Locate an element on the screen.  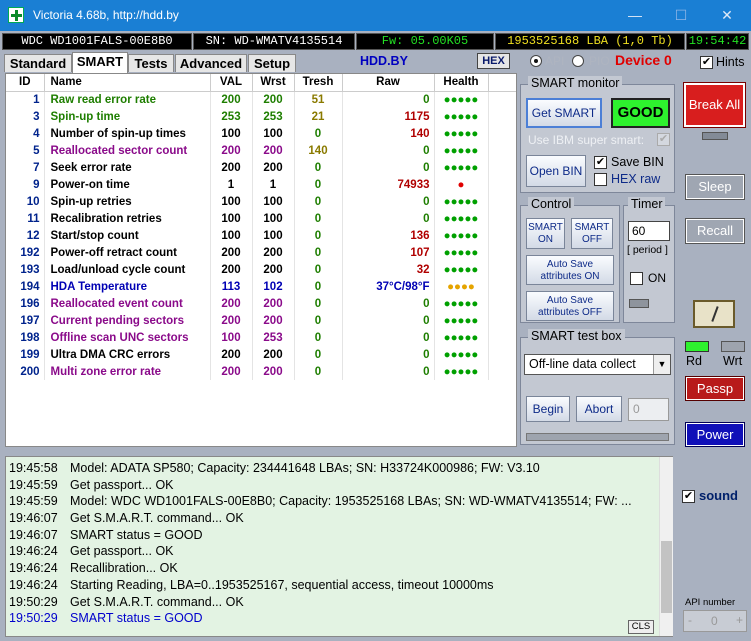
sleep-button: Sleep is located at coordinates (715, 187).